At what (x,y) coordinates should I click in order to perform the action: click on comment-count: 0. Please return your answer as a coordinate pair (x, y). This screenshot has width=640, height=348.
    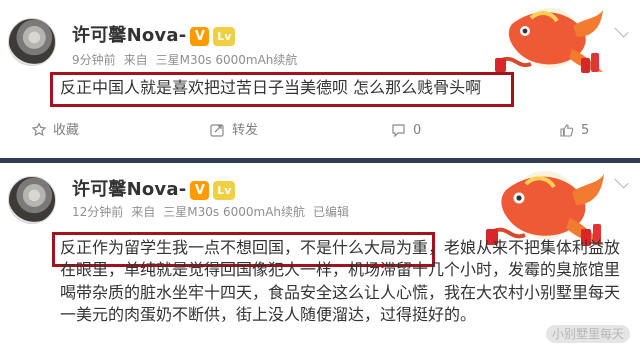
    Looking at the image, I should click on (417, 130).